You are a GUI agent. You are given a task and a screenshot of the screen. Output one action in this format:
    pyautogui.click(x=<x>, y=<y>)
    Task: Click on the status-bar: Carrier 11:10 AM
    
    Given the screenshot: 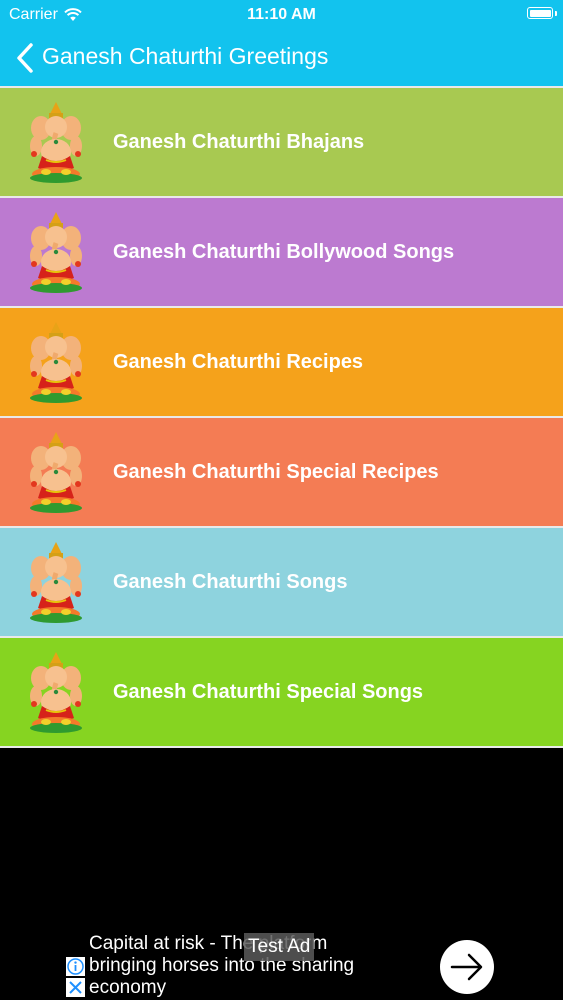 What is the action you would take?
    pyautogui.click(x=281, y=15)
    